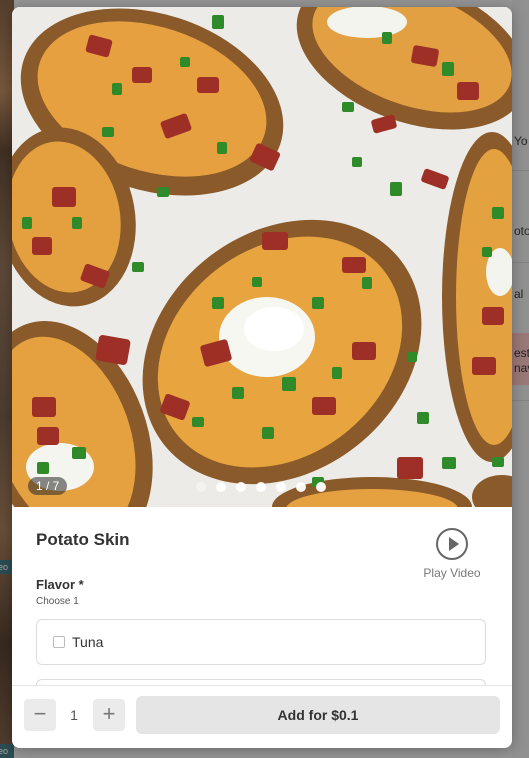 This screenshot has width=529, height=758. Describe the element at coordinates (57, 601) in the screenshot. I see `option-group-subtitle: Choose 1` at that location.